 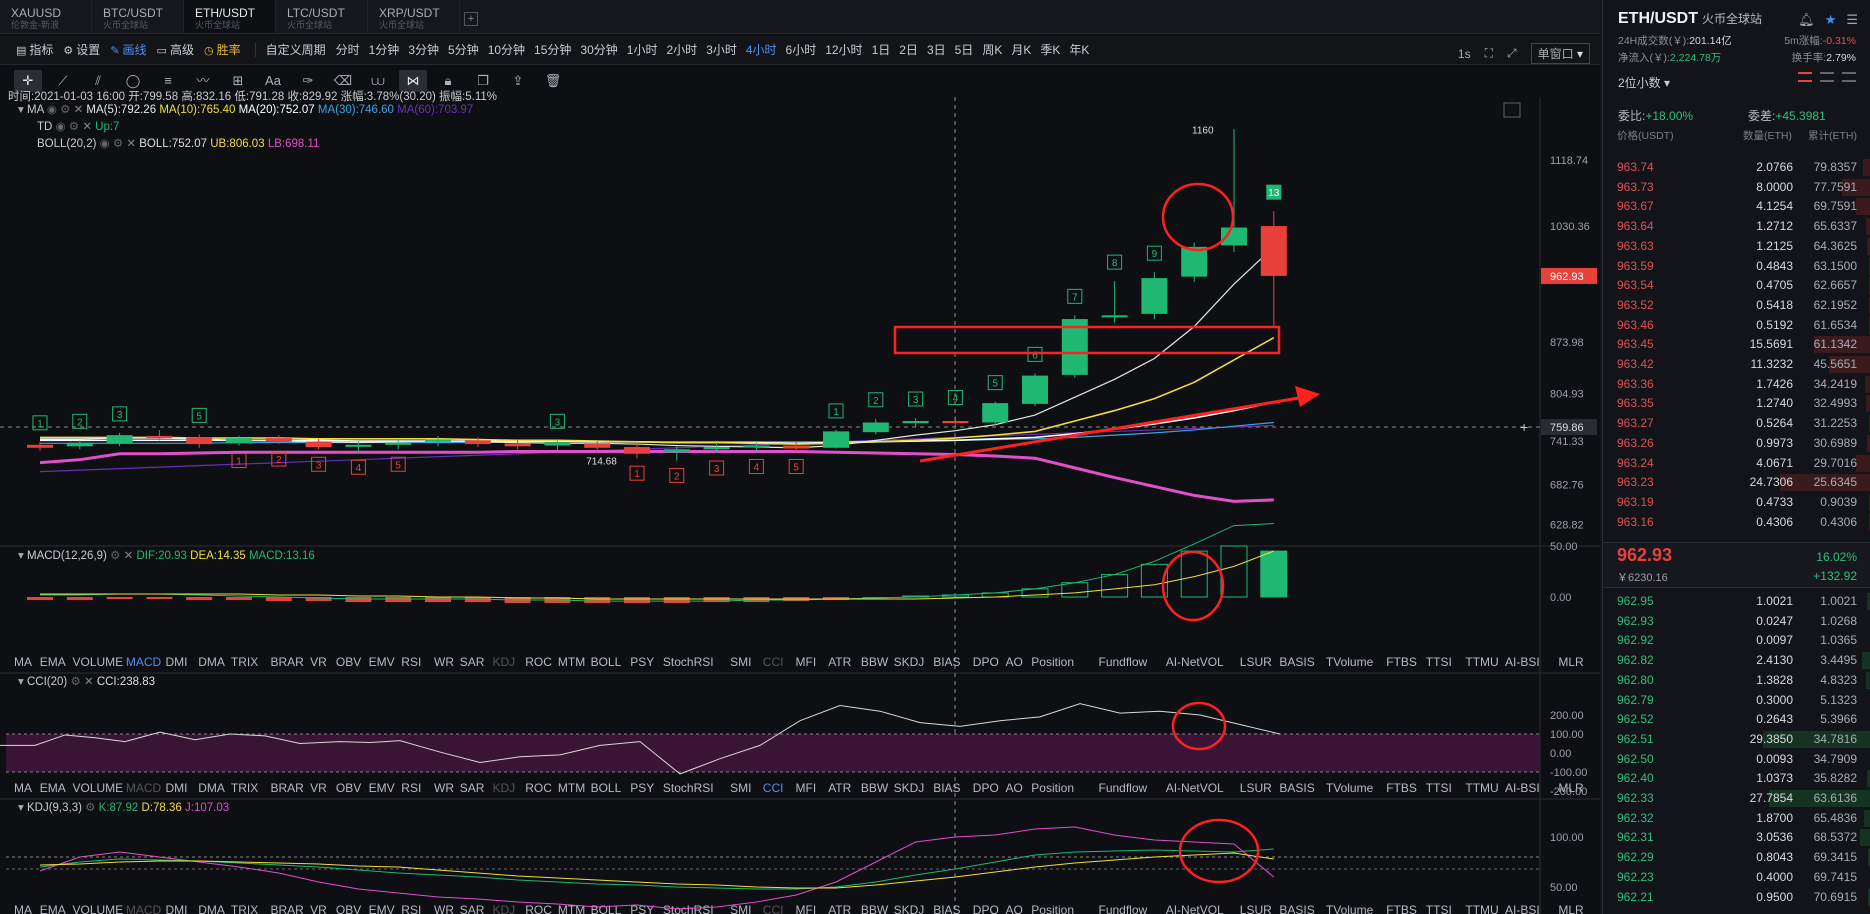 I want to click on draw-button: ✎ 画线, so click(x=128, y=49).